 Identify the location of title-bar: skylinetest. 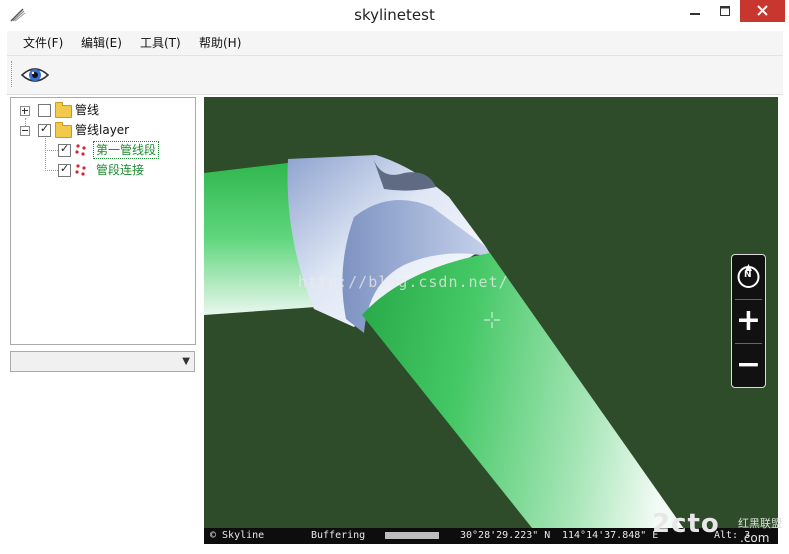
(394, 15).